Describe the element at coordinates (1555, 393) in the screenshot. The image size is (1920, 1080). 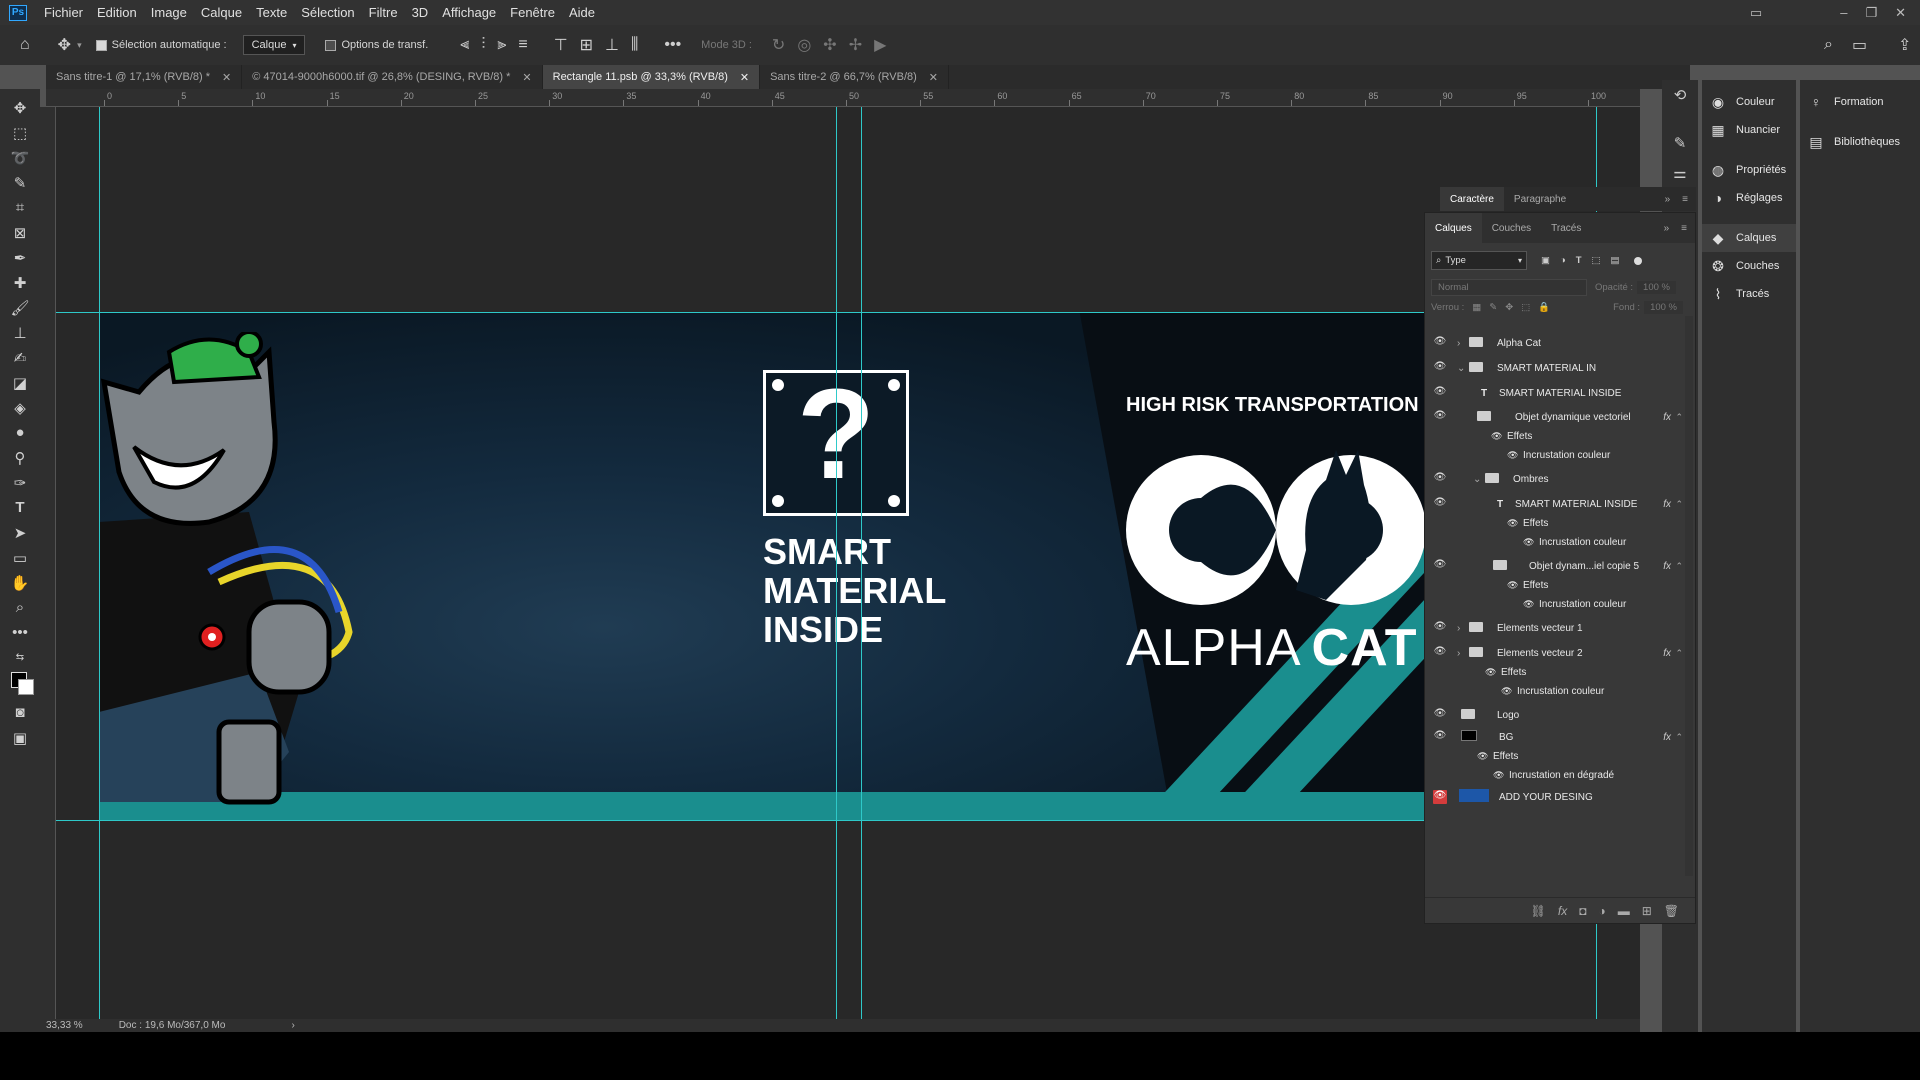
I see `layer-text-smart: 👁 T SMART MATERIAL INSIDE` at that location.